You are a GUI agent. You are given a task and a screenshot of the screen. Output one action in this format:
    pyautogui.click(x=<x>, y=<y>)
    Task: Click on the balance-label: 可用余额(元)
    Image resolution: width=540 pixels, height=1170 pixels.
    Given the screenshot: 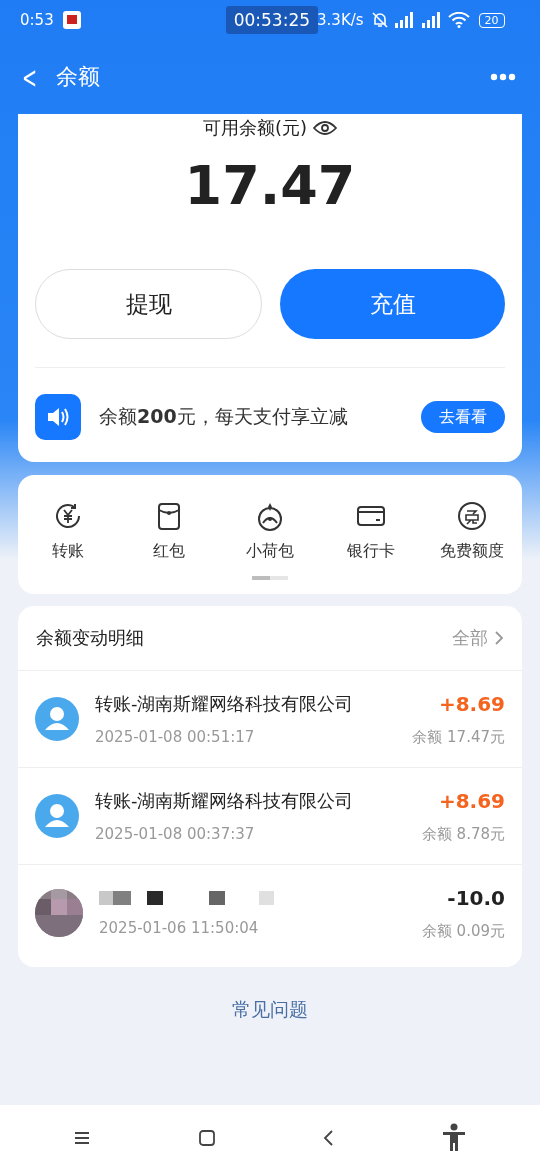 What is the action you would take?
    pyautogui.click(x=254, y=128)
    